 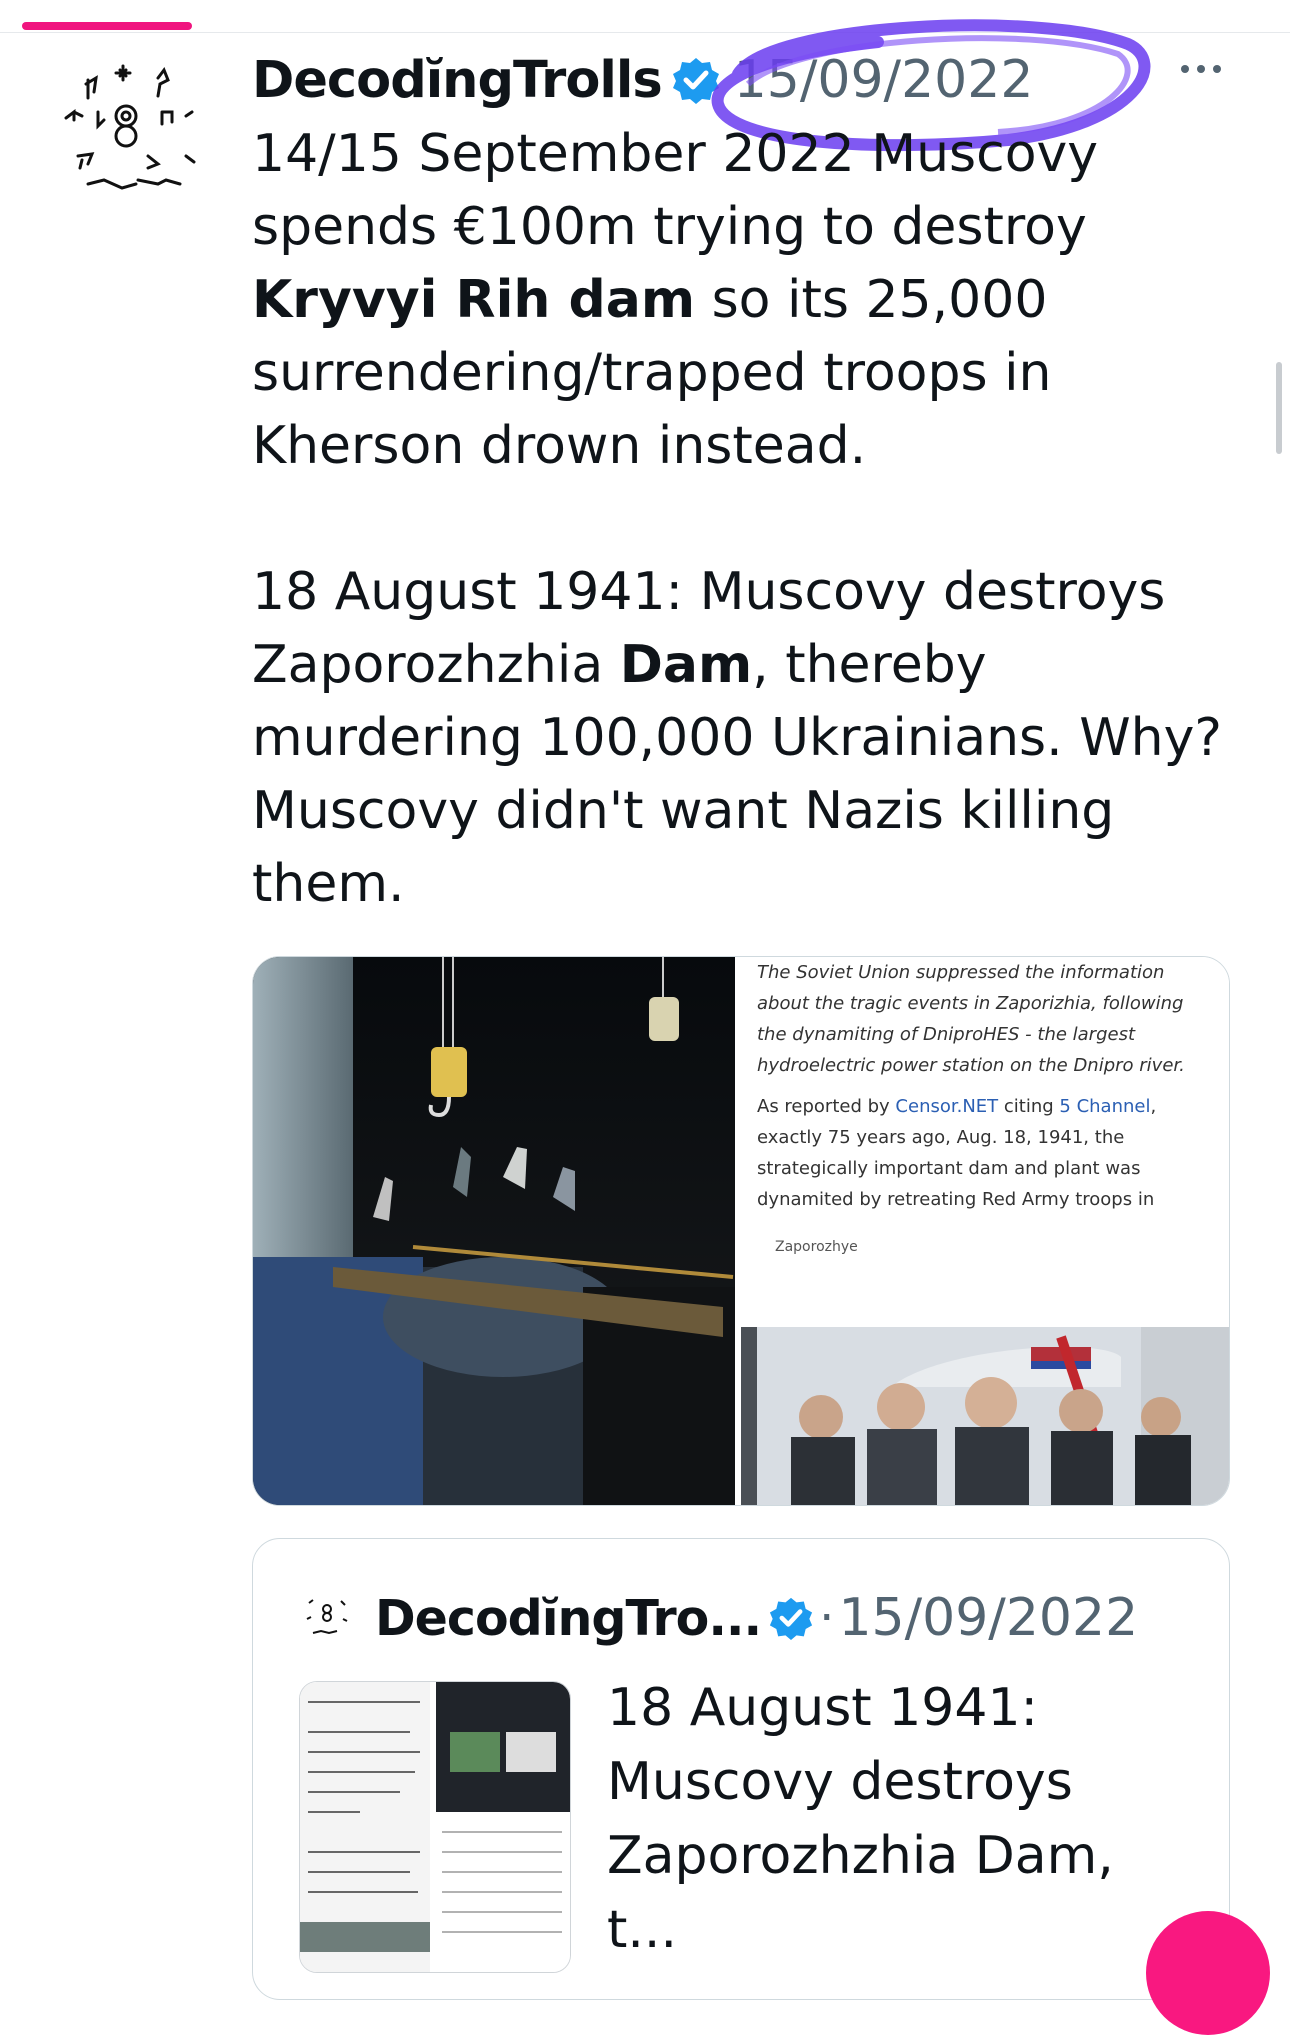 I want to click on article-lead: As reported by, so click(x=826, y=1106).